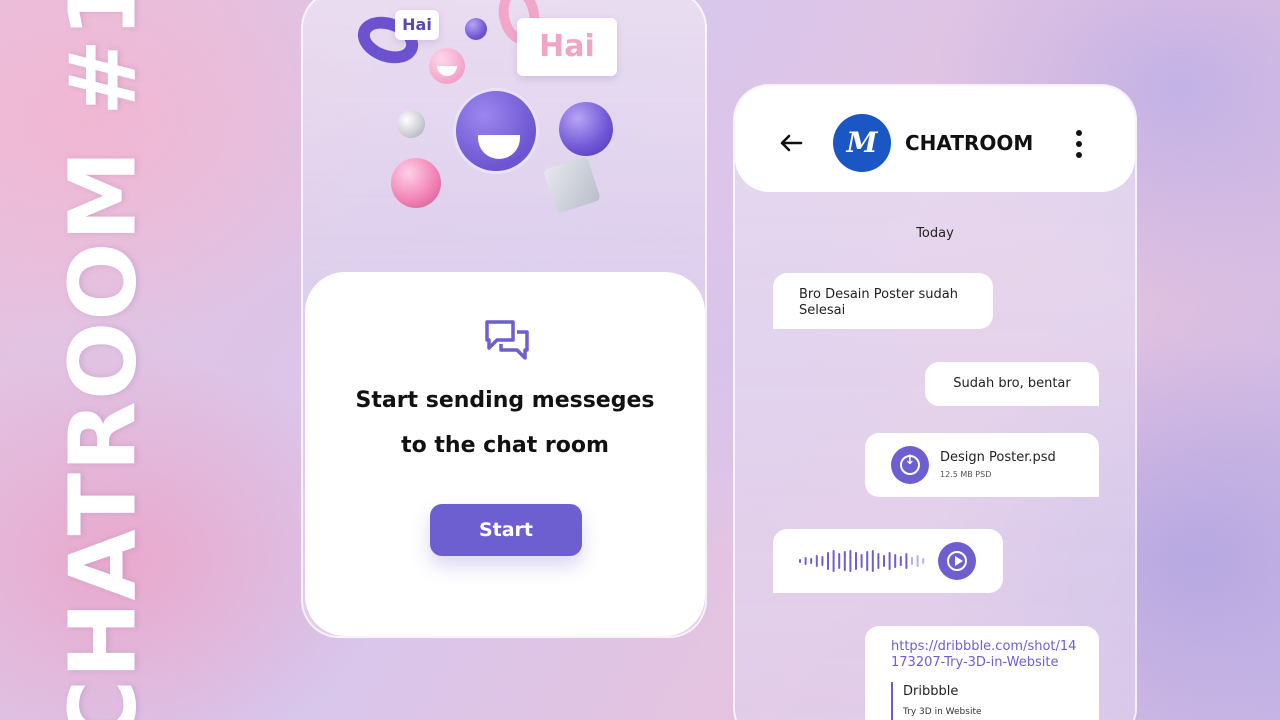 The height and width of the screenshot is (720, 1280). I want to click on back-arrow-icon, so click(791, 143).